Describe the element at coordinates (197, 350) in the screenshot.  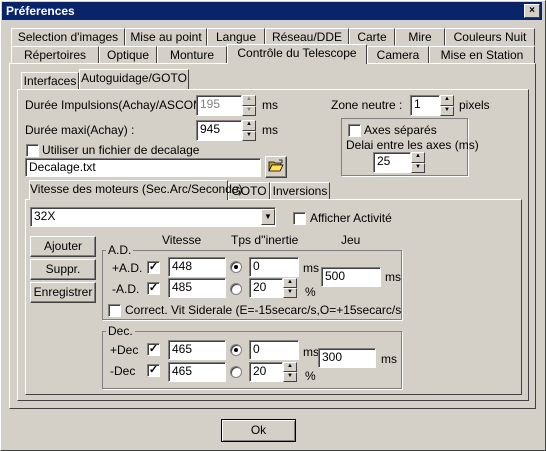
I see `dec-plus-vitesse-input: 465` at that location.